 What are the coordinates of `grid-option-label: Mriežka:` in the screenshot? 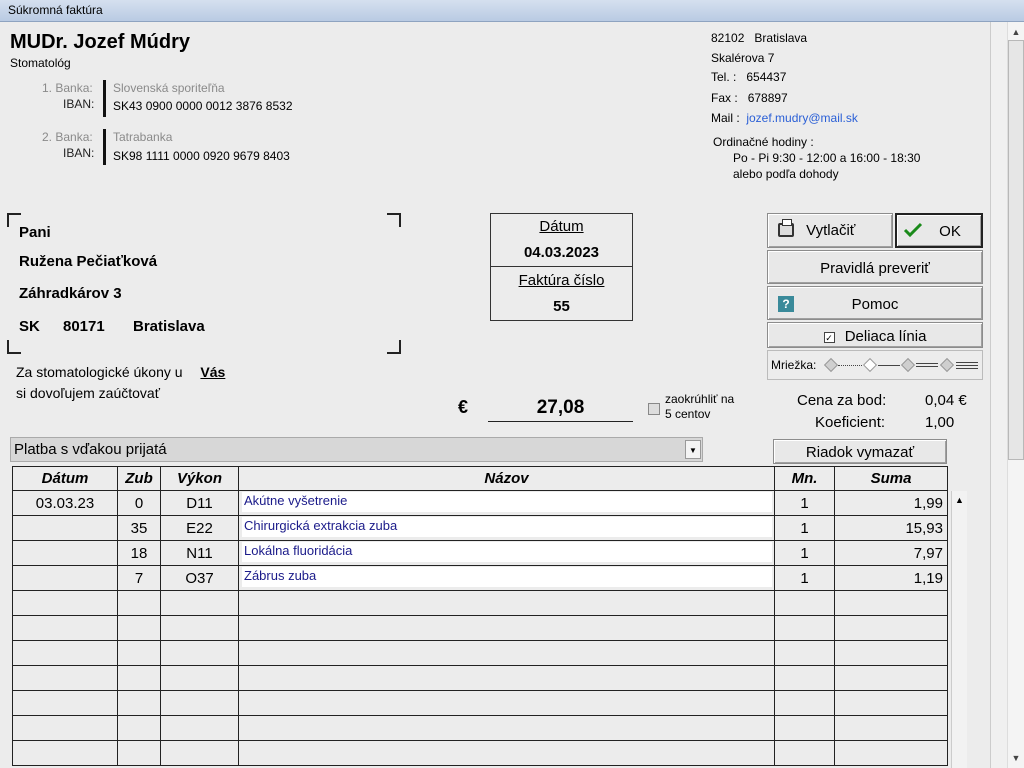 It's located at (794, 365).